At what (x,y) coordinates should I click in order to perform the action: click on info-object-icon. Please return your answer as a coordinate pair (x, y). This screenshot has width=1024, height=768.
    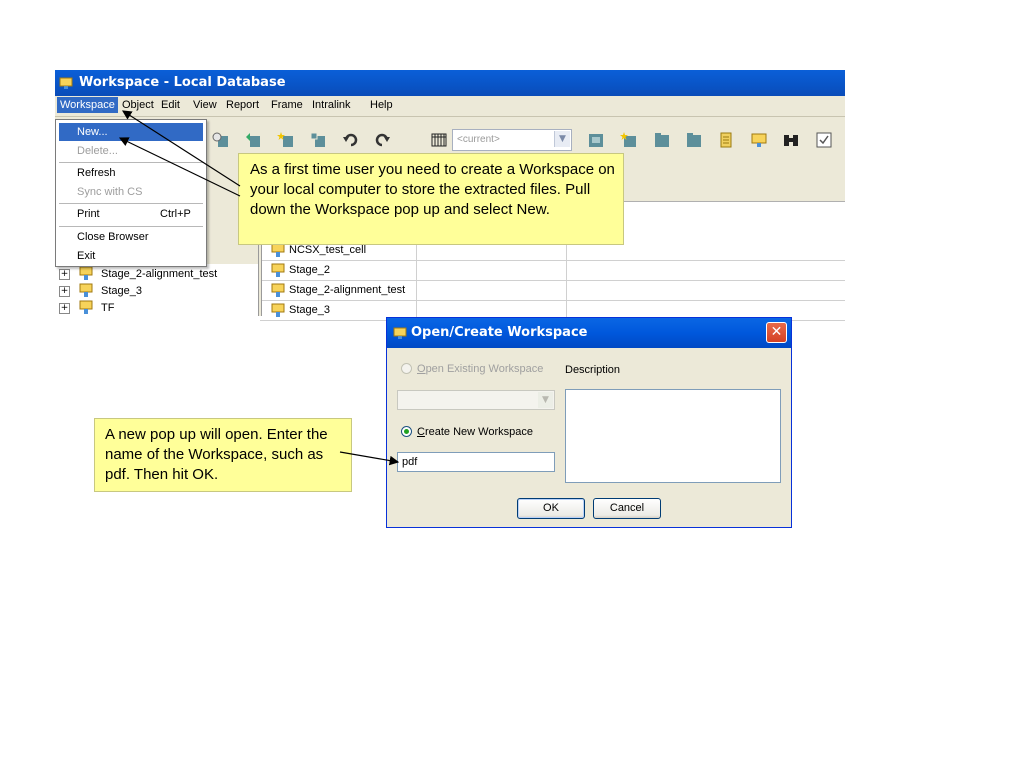
    Looking at the image, I should click on (221, 140).